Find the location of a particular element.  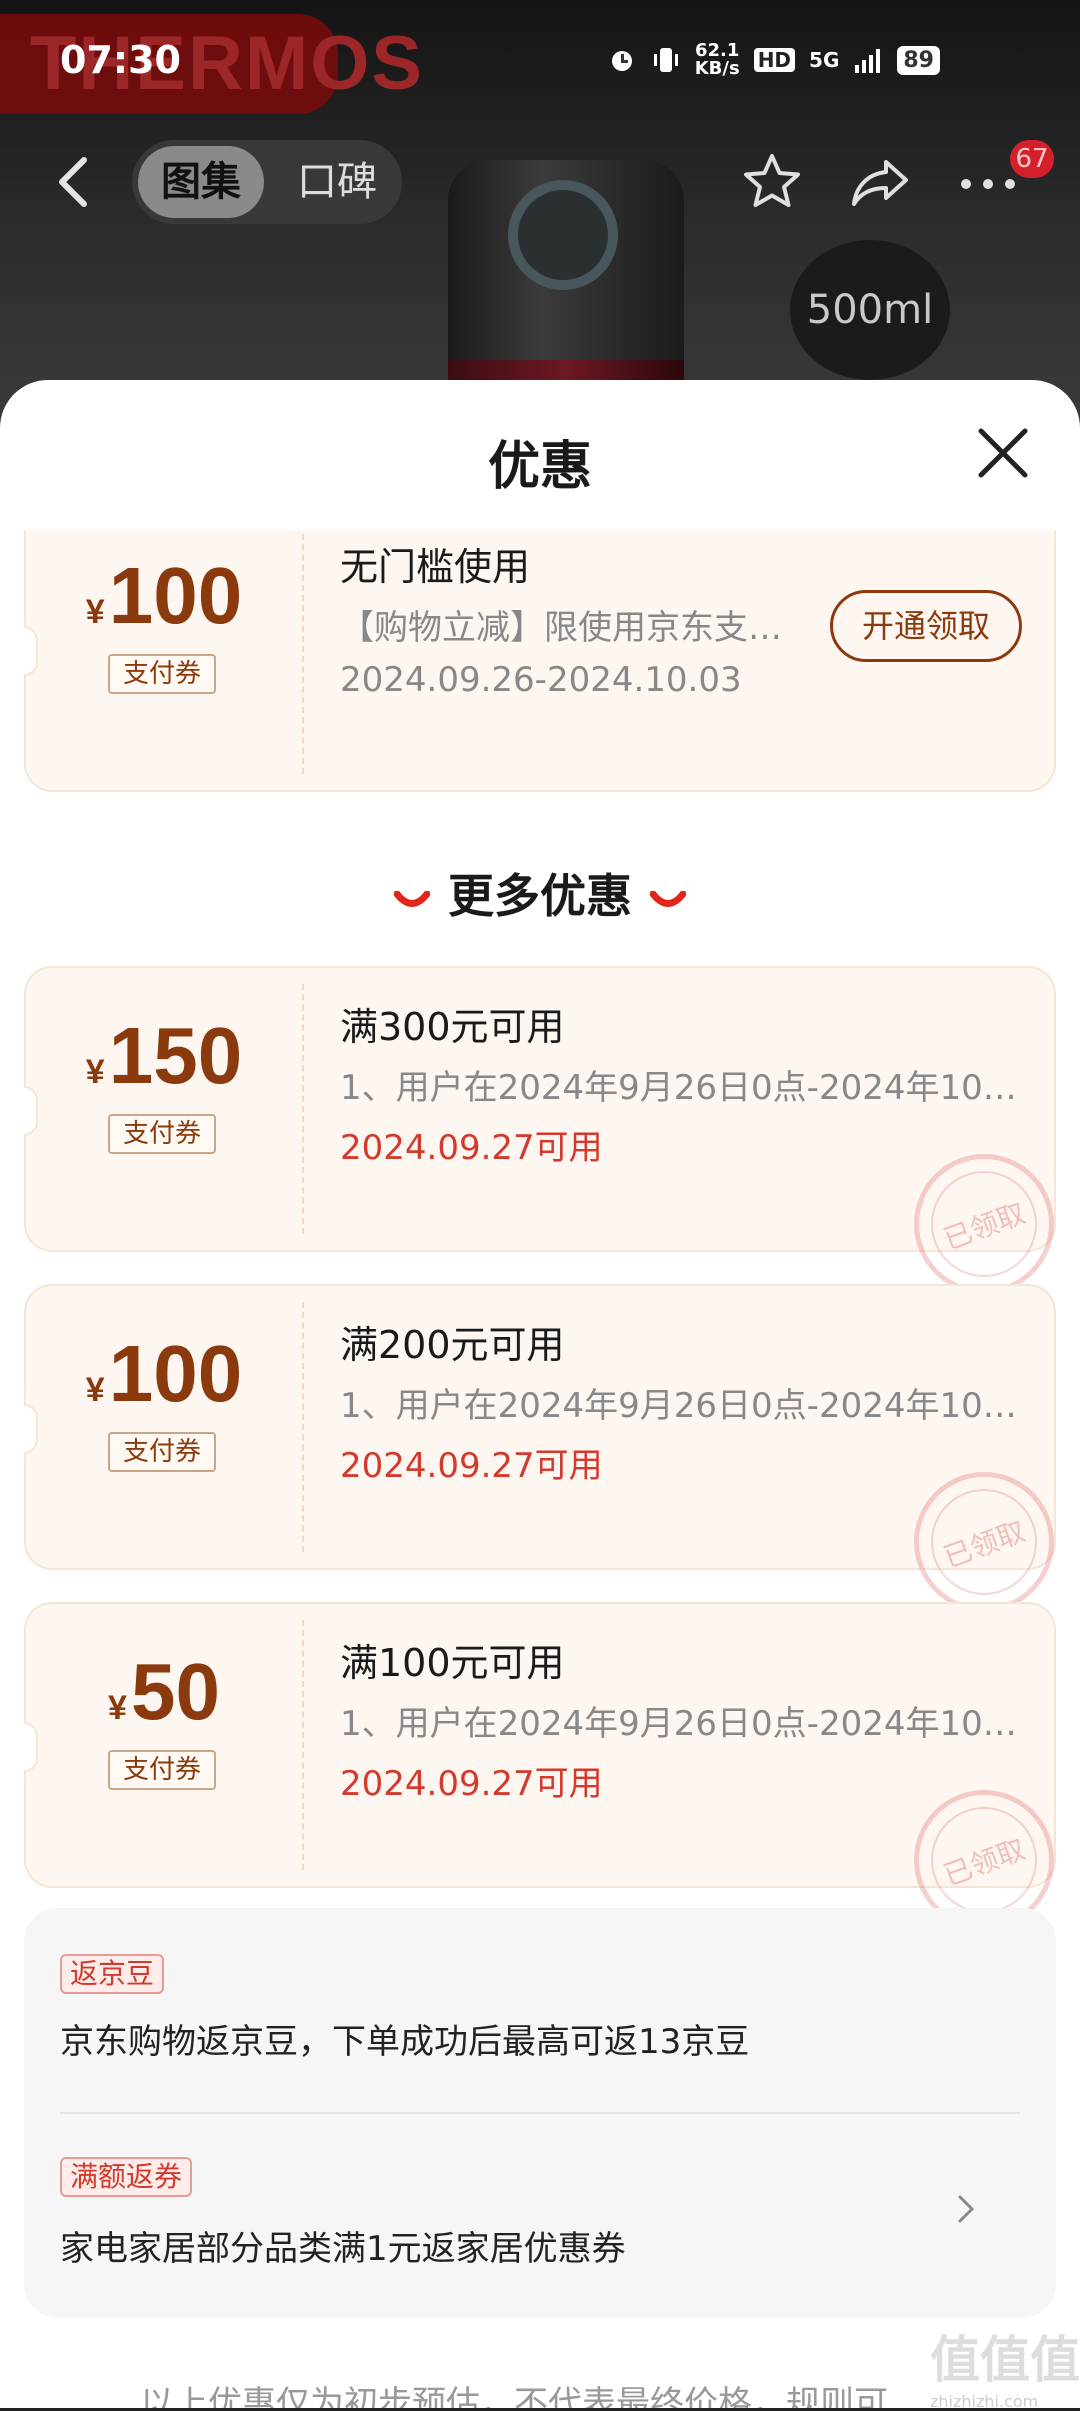

chevron-right-icon is located at coordinates (966, 2209).